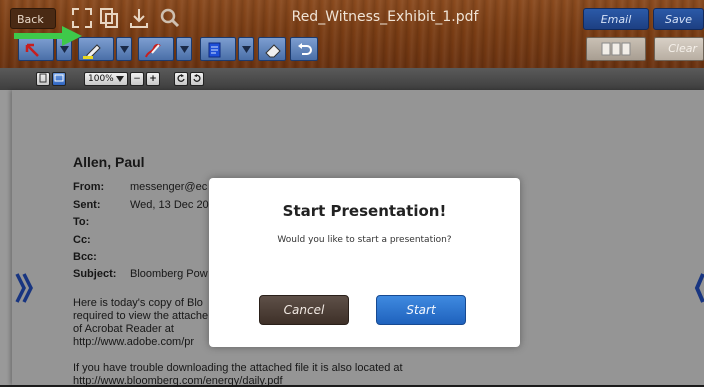 This screenshot has width=704, height=387. I want to click on rotate-right-button, so click(197, 79).